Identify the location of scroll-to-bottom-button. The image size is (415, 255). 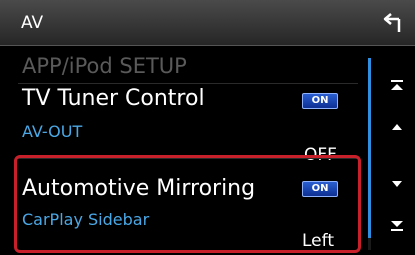
(397, 225).